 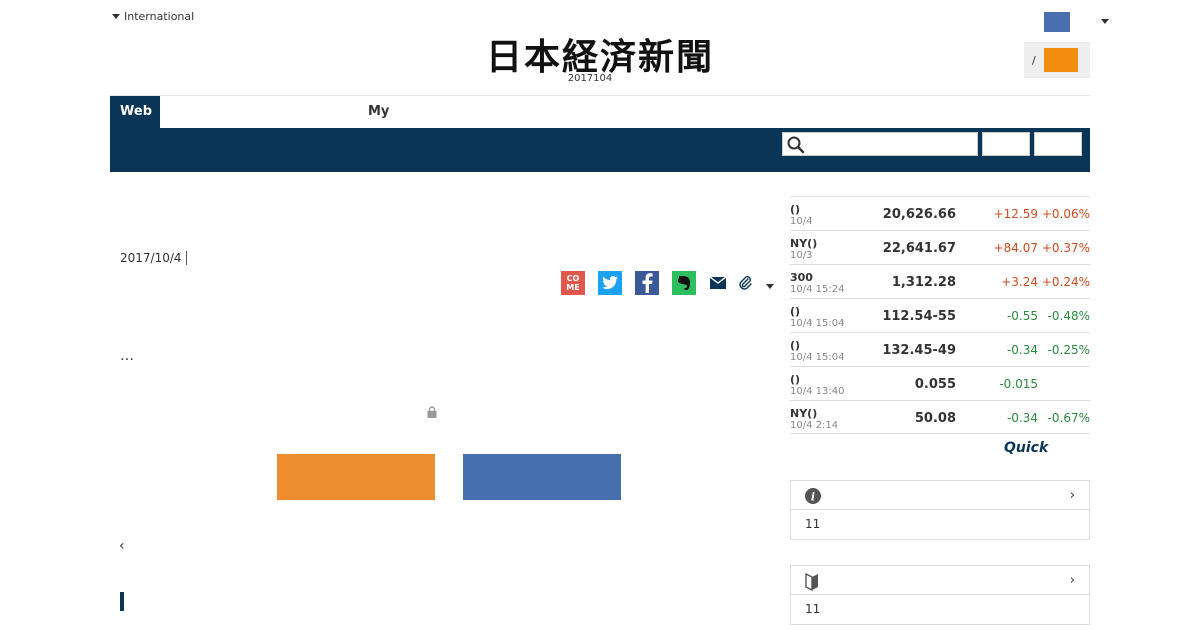 What do you see at coordinates (814, 425) in the screenshot?
I see `market-time: 10/4 2:14` at bounding box center [814, 425].